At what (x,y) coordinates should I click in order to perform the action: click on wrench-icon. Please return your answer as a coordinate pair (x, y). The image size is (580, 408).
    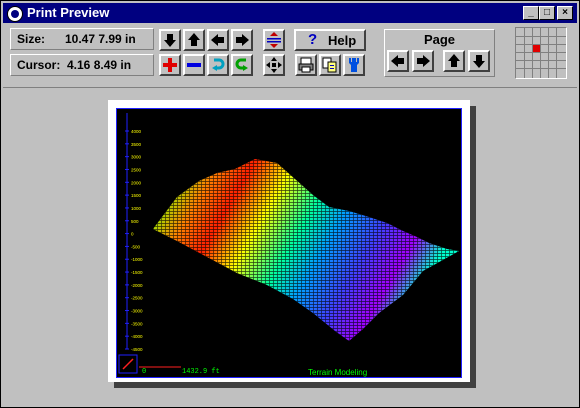
    Looking at the image, I should click on (354, 65).